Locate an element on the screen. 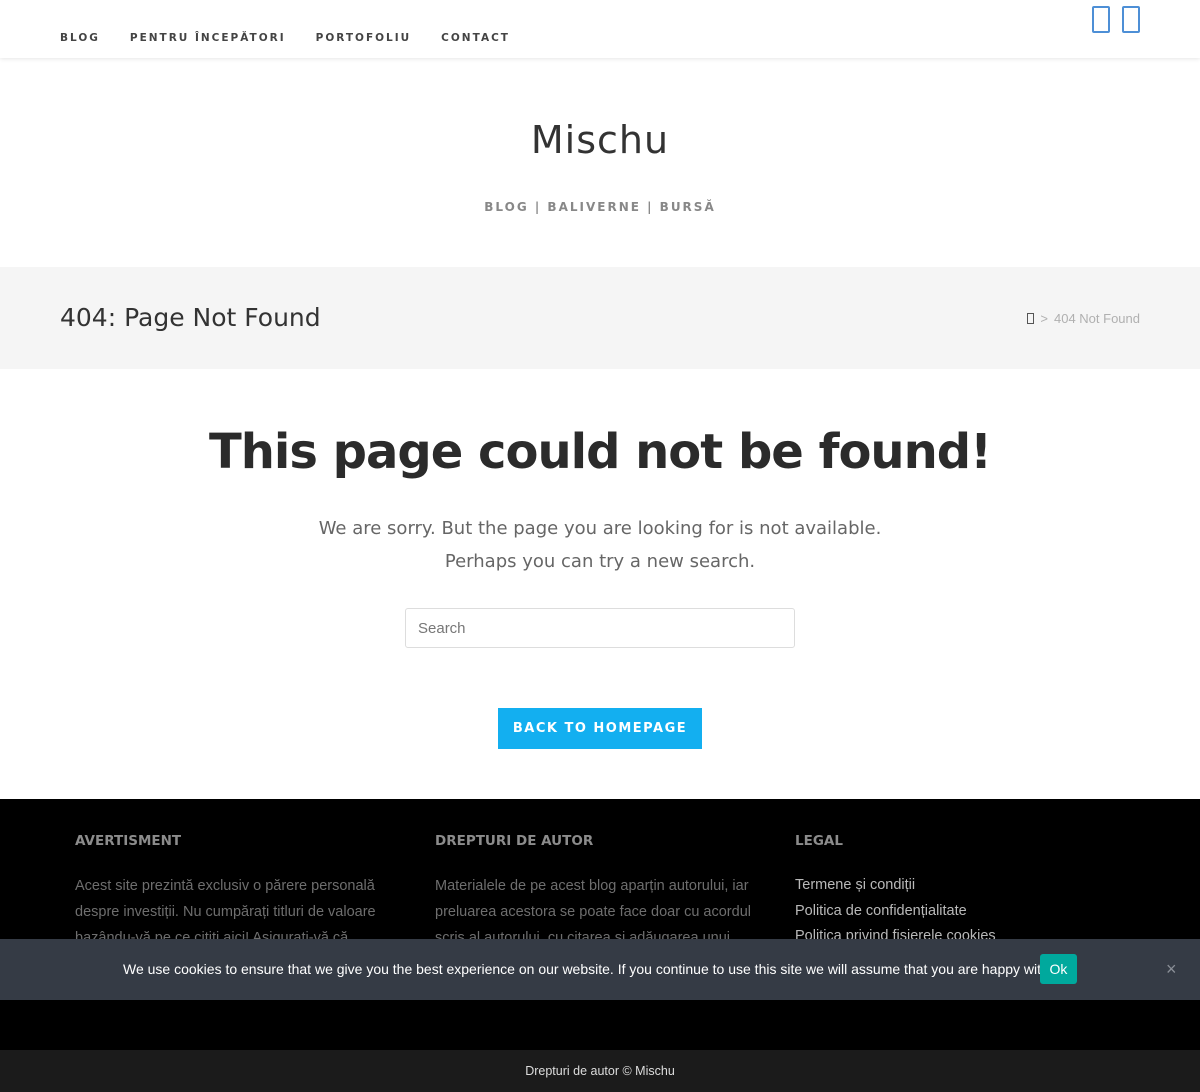  home-icon is located at coordinates (1031, 318).